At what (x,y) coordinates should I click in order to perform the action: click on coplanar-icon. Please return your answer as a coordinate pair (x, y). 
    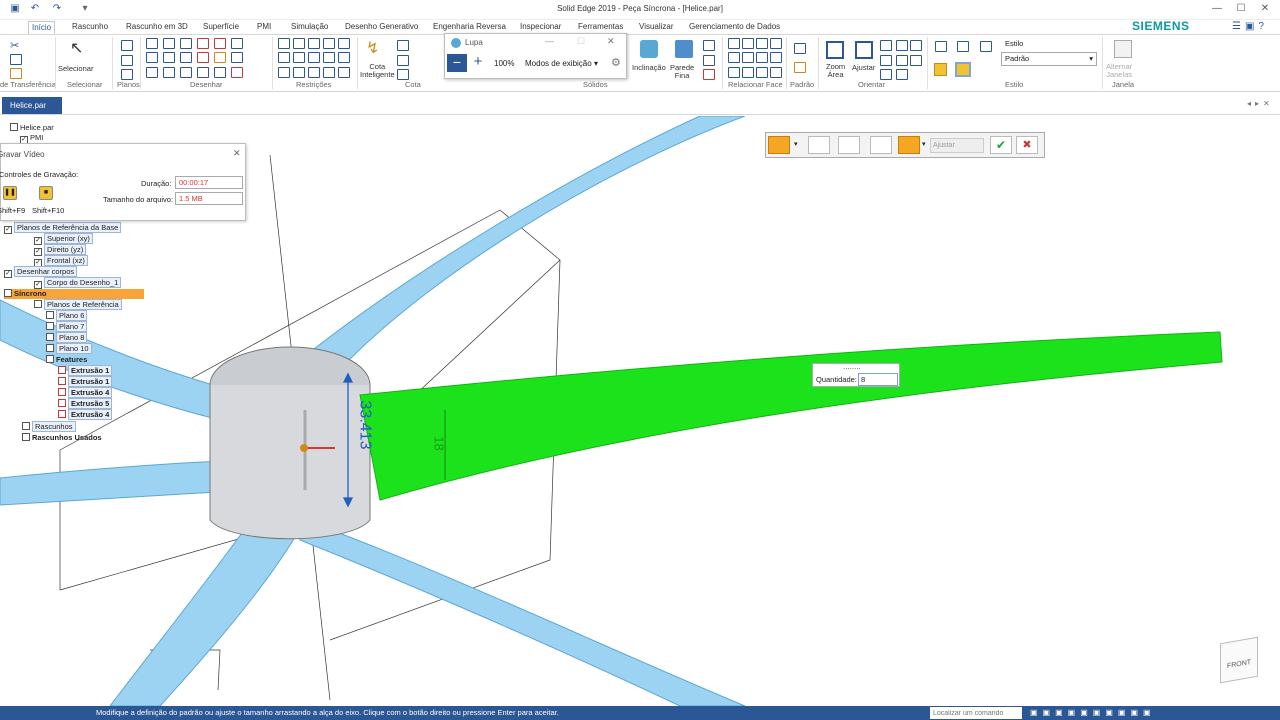
    Looking at the image, I should click on (734, 43).